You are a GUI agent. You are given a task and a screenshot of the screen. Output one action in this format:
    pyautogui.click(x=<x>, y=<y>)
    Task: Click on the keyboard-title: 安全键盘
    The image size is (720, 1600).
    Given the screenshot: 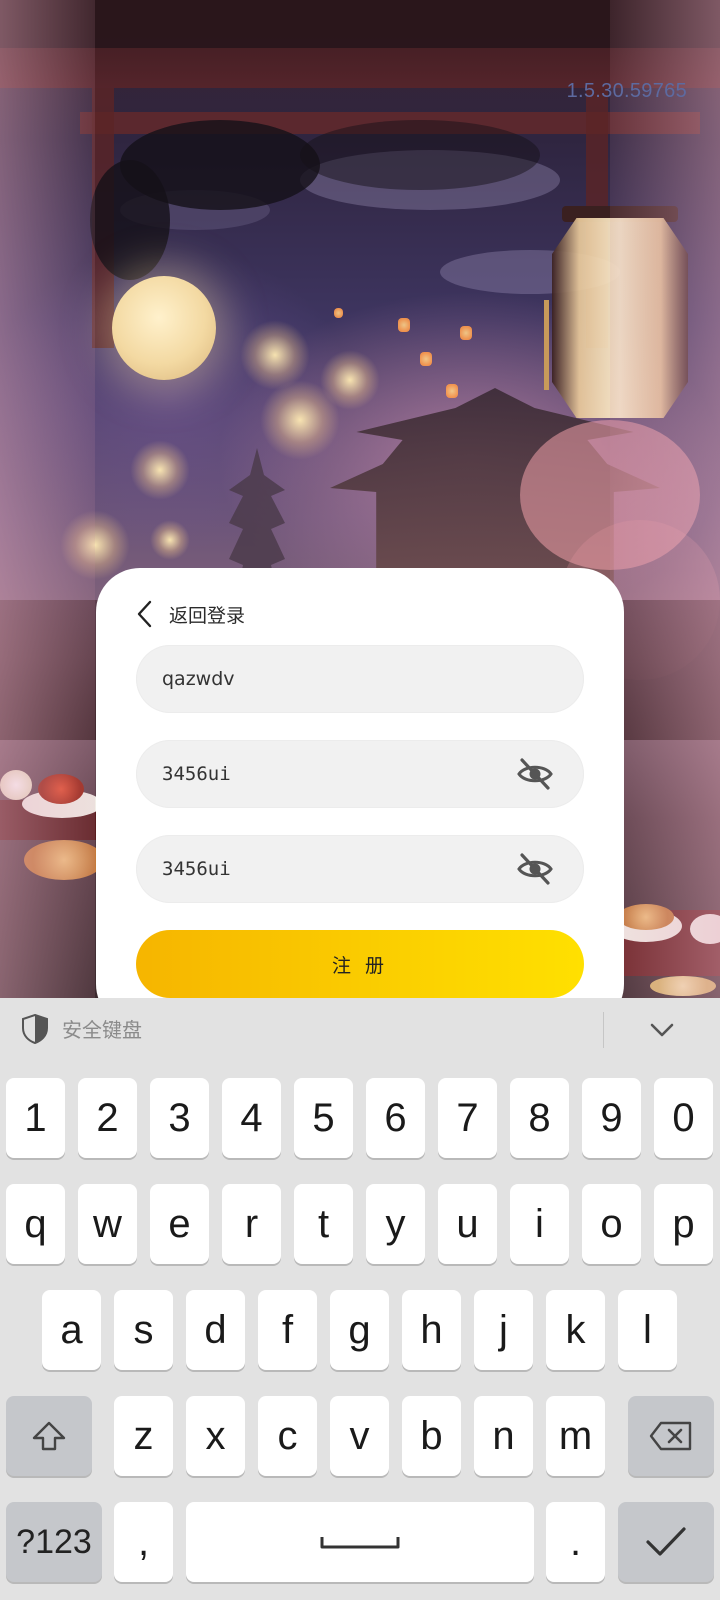 What is the action you would take?
    pyautogui.click(x=102, y=1030)
    